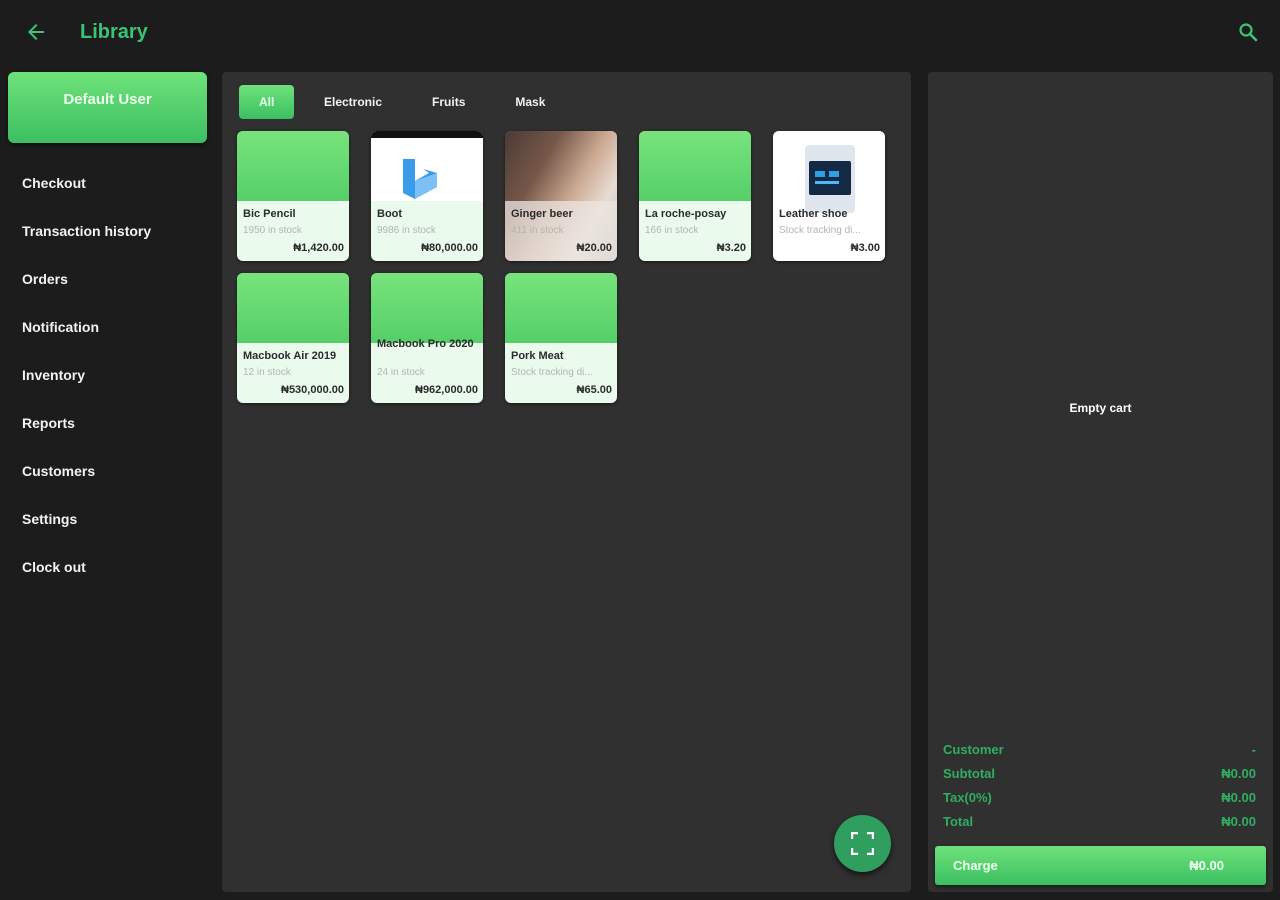  What do you see at coordinates (107, 244) in the screenshot?
I see `sidebar-item-transaction-history: Transaction history` at bounding box center [107, 244].